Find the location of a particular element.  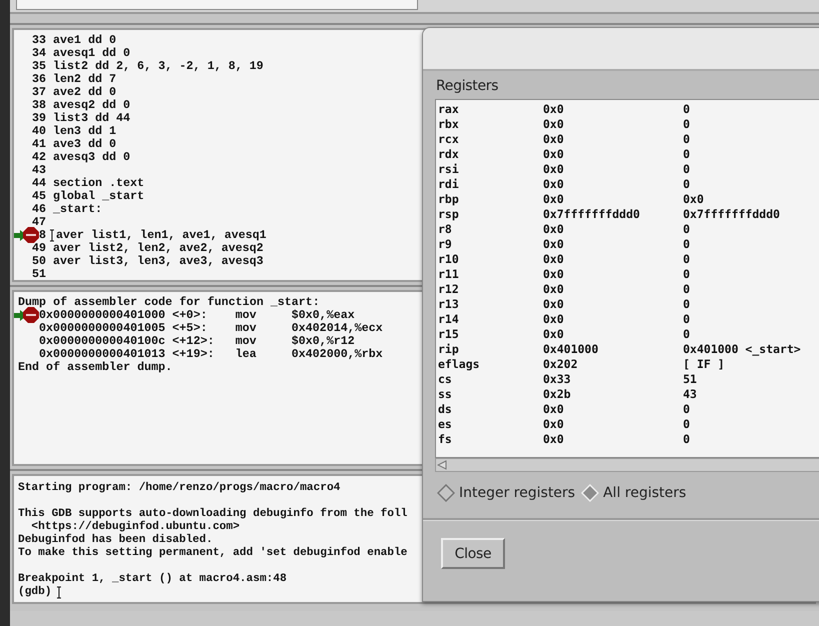

radio-option: All registers is located at coordinates (633, 493).